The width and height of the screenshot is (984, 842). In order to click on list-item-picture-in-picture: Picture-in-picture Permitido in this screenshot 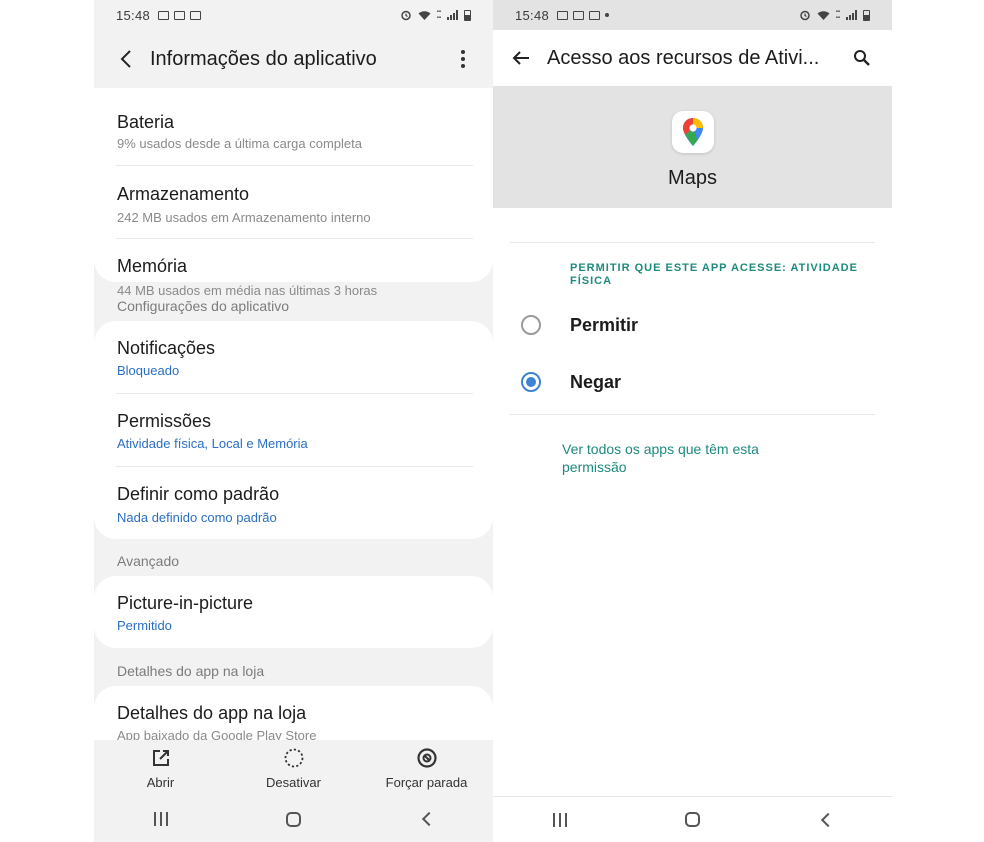, I will do `click(293, 612)`.